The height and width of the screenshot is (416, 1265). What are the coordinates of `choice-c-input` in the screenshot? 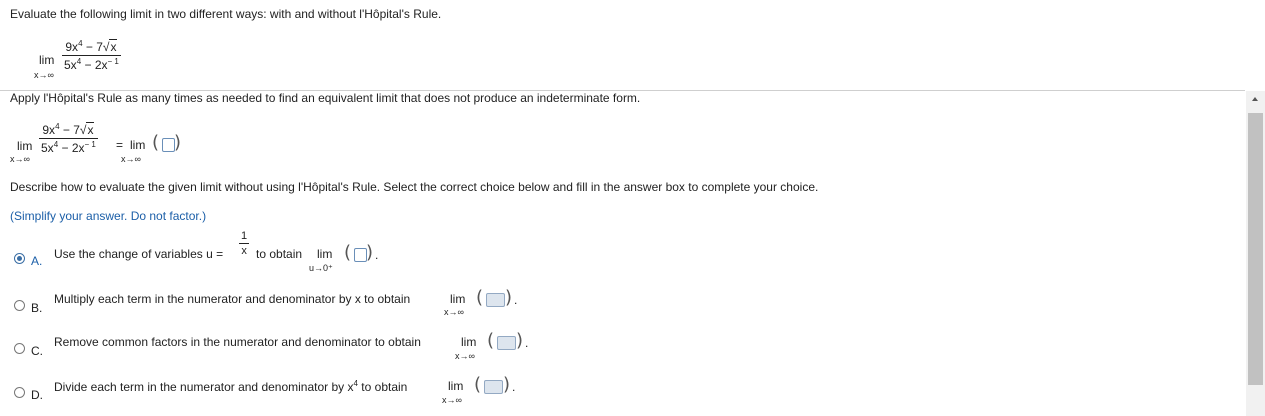 It's located at (506, 343).